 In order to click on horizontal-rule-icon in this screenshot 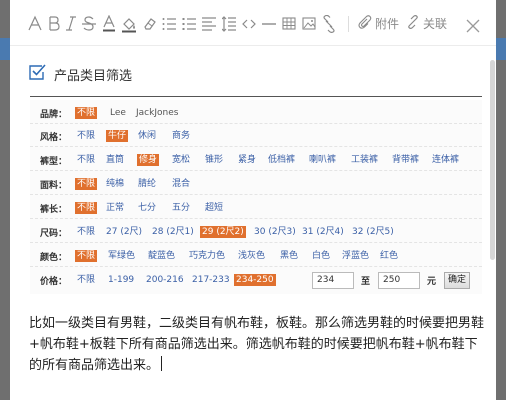, I will do `click(269, 24)`.